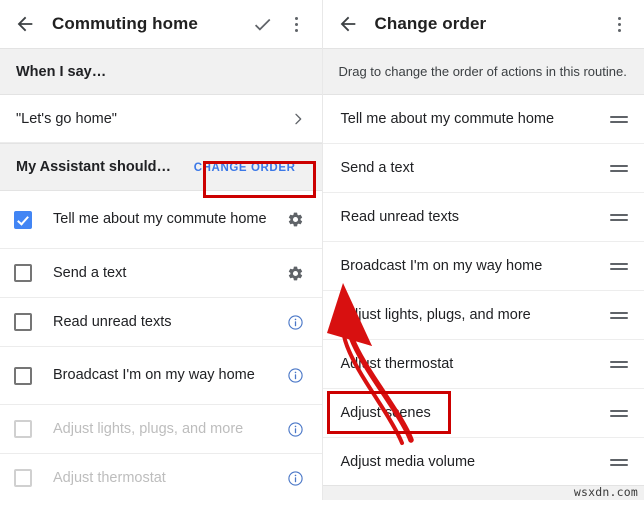 This screenshot has width=644, height=505. Describe the element at coordinates (169, 322) in the screenshot. I see `action-label: Read unread texts` at that location.